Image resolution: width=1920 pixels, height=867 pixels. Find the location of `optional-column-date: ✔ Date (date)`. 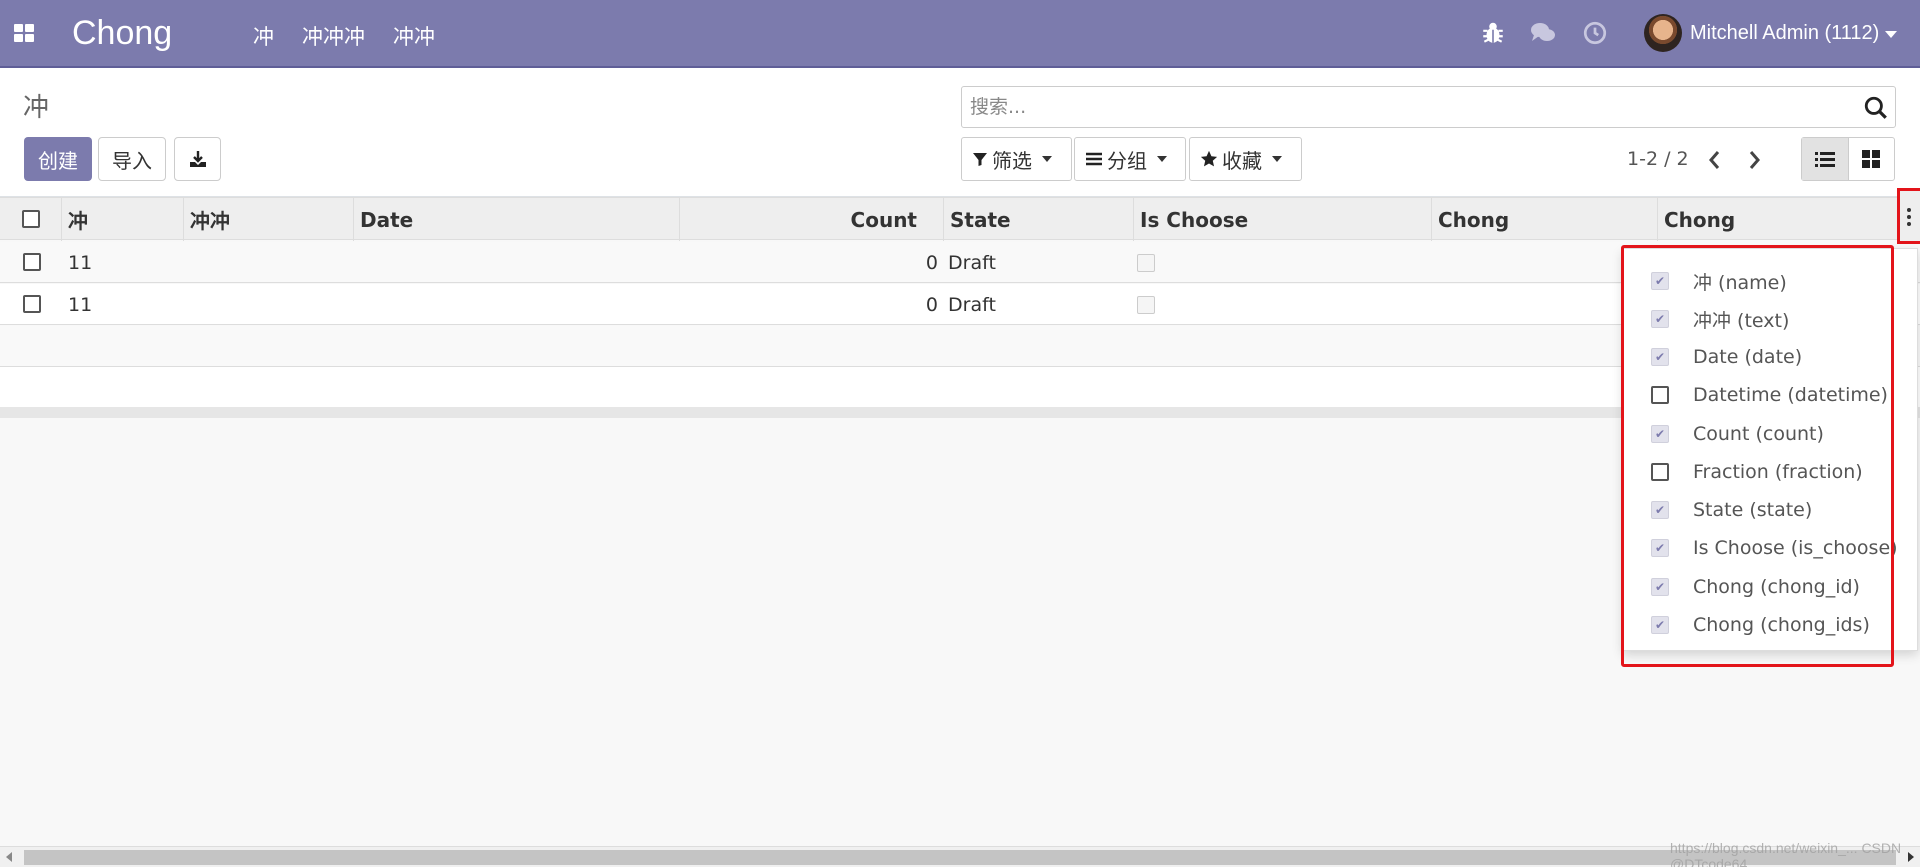

optional-column-date: ✔ Date (date) is located at coordinates (1726, 357).